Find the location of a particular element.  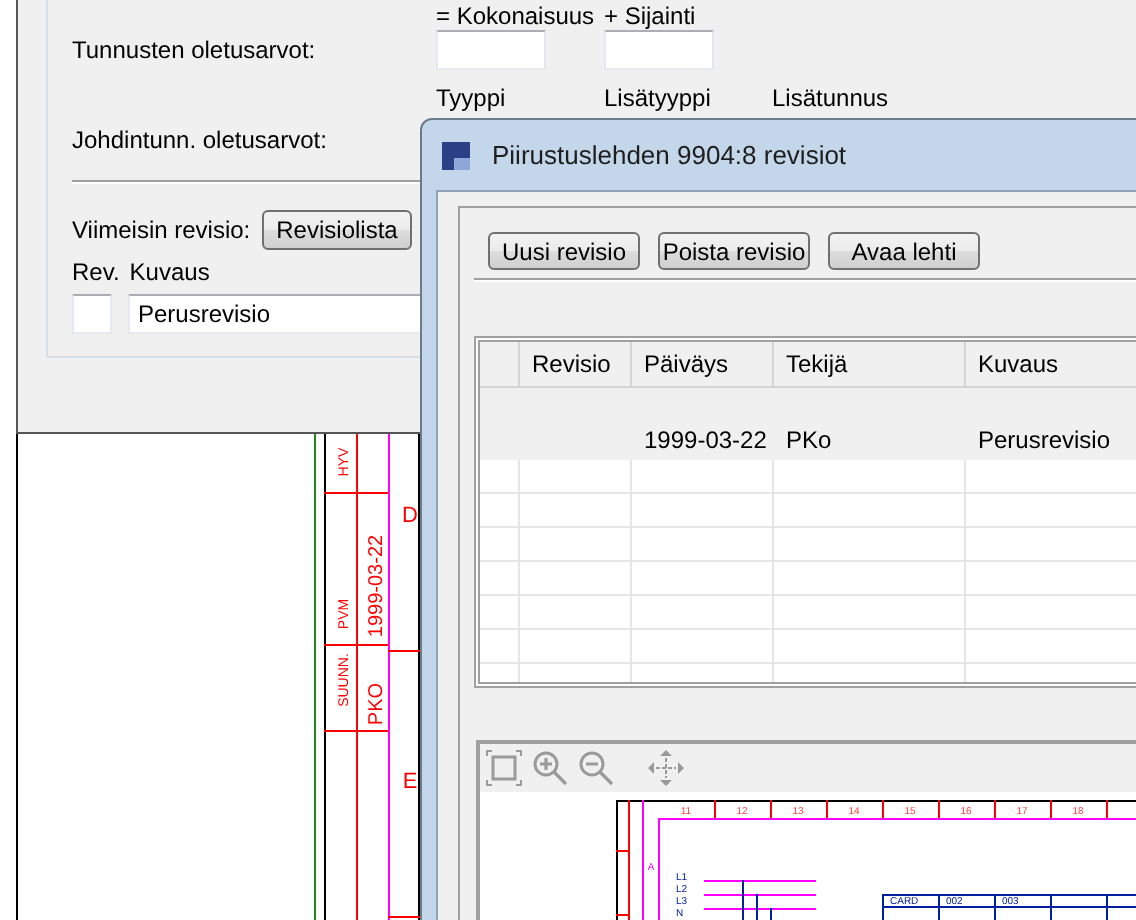

designer-text: PKO is located at coordinates (377, 704).